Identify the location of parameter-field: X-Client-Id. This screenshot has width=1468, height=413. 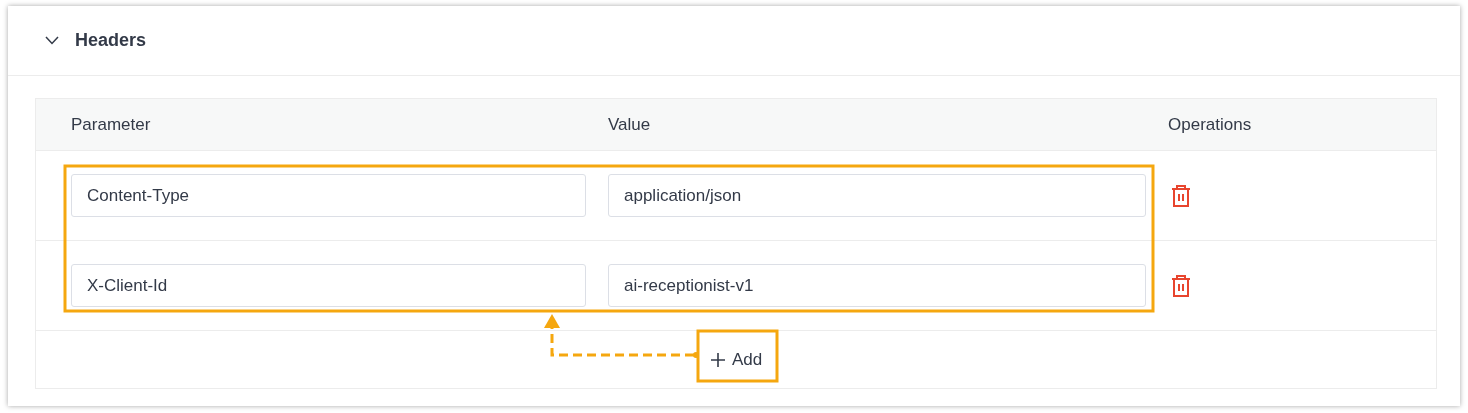
(328, 285).